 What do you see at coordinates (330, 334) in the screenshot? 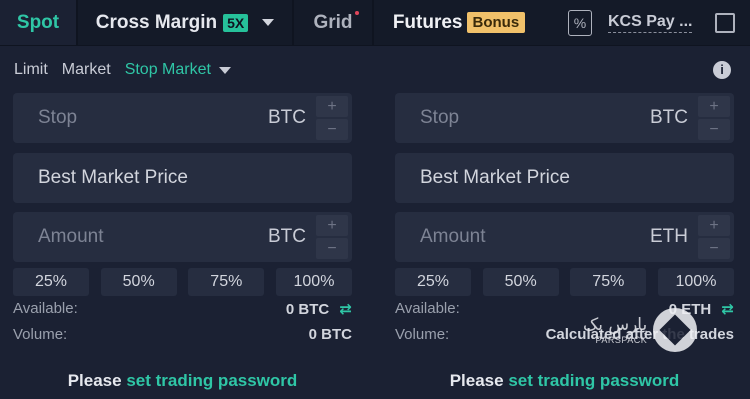
I see `volume-value: 0 BTC` at bounding box center [330, 334].